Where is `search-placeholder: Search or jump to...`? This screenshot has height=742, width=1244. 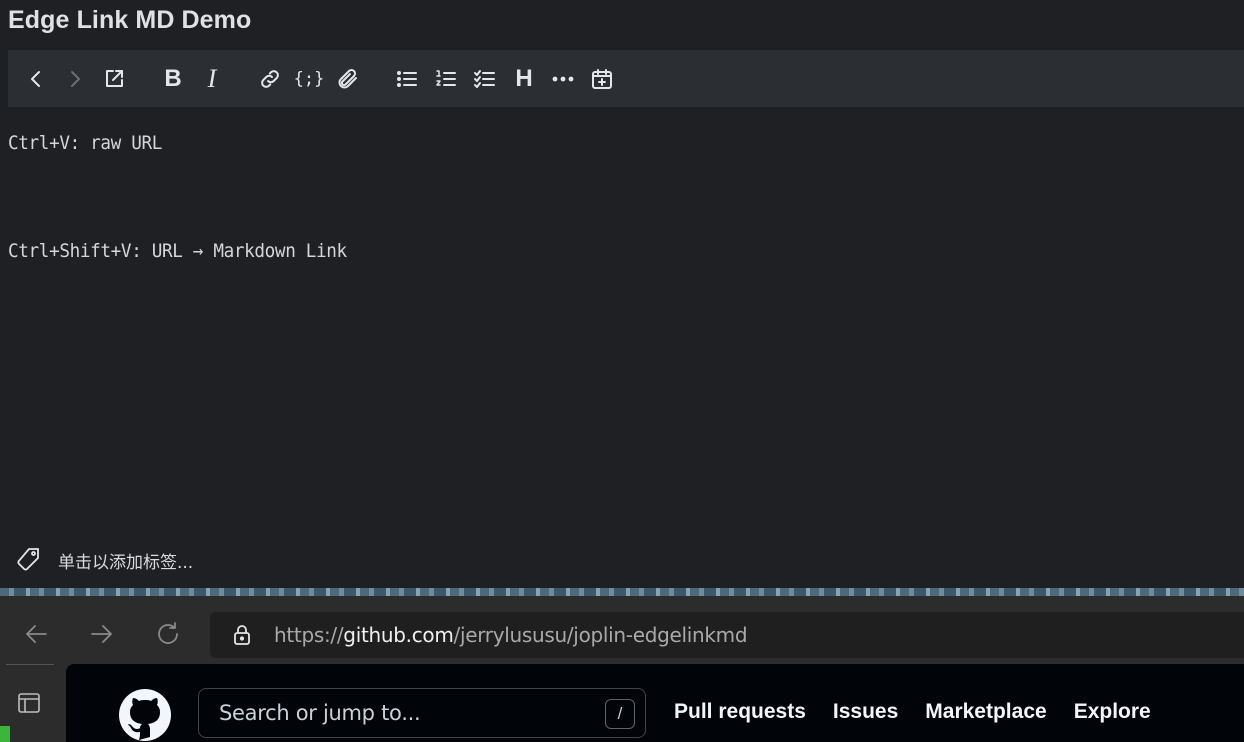
search-placeholder: Search or jump to... is located at coordinates (320, 713).